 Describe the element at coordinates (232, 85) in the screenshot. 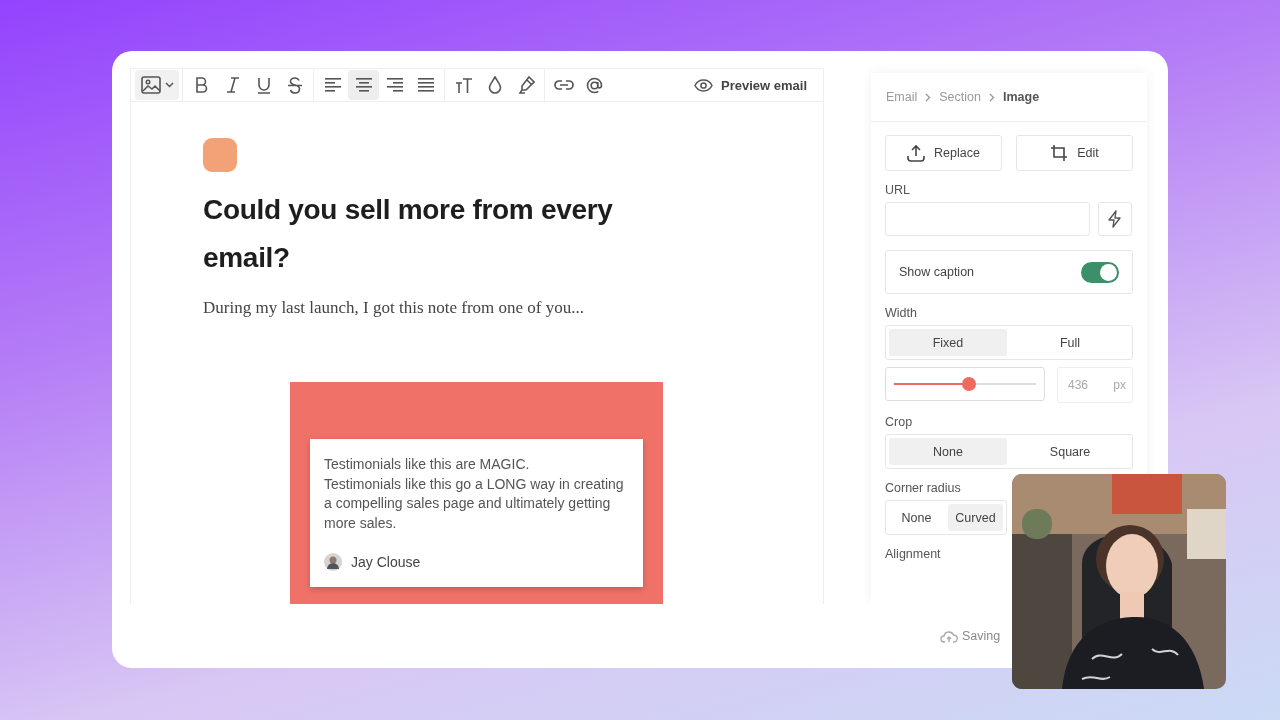

I see `italic-icon` at that location.